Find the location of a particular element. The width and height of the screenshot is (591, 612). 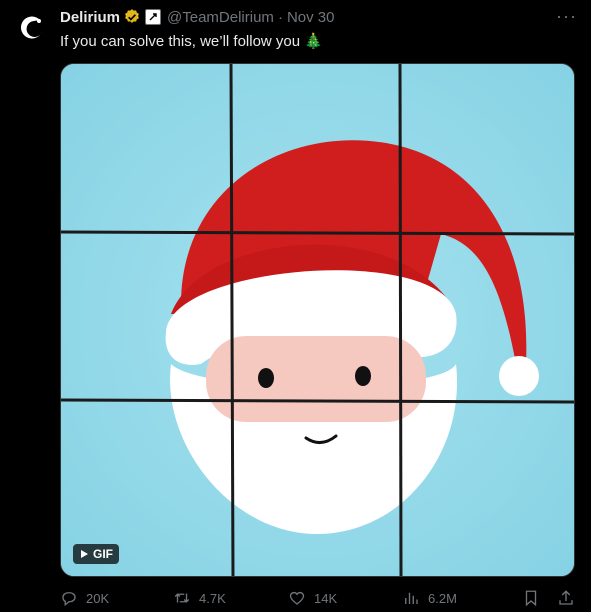

gif-badge: GIF is located at coordinates (96, 554).